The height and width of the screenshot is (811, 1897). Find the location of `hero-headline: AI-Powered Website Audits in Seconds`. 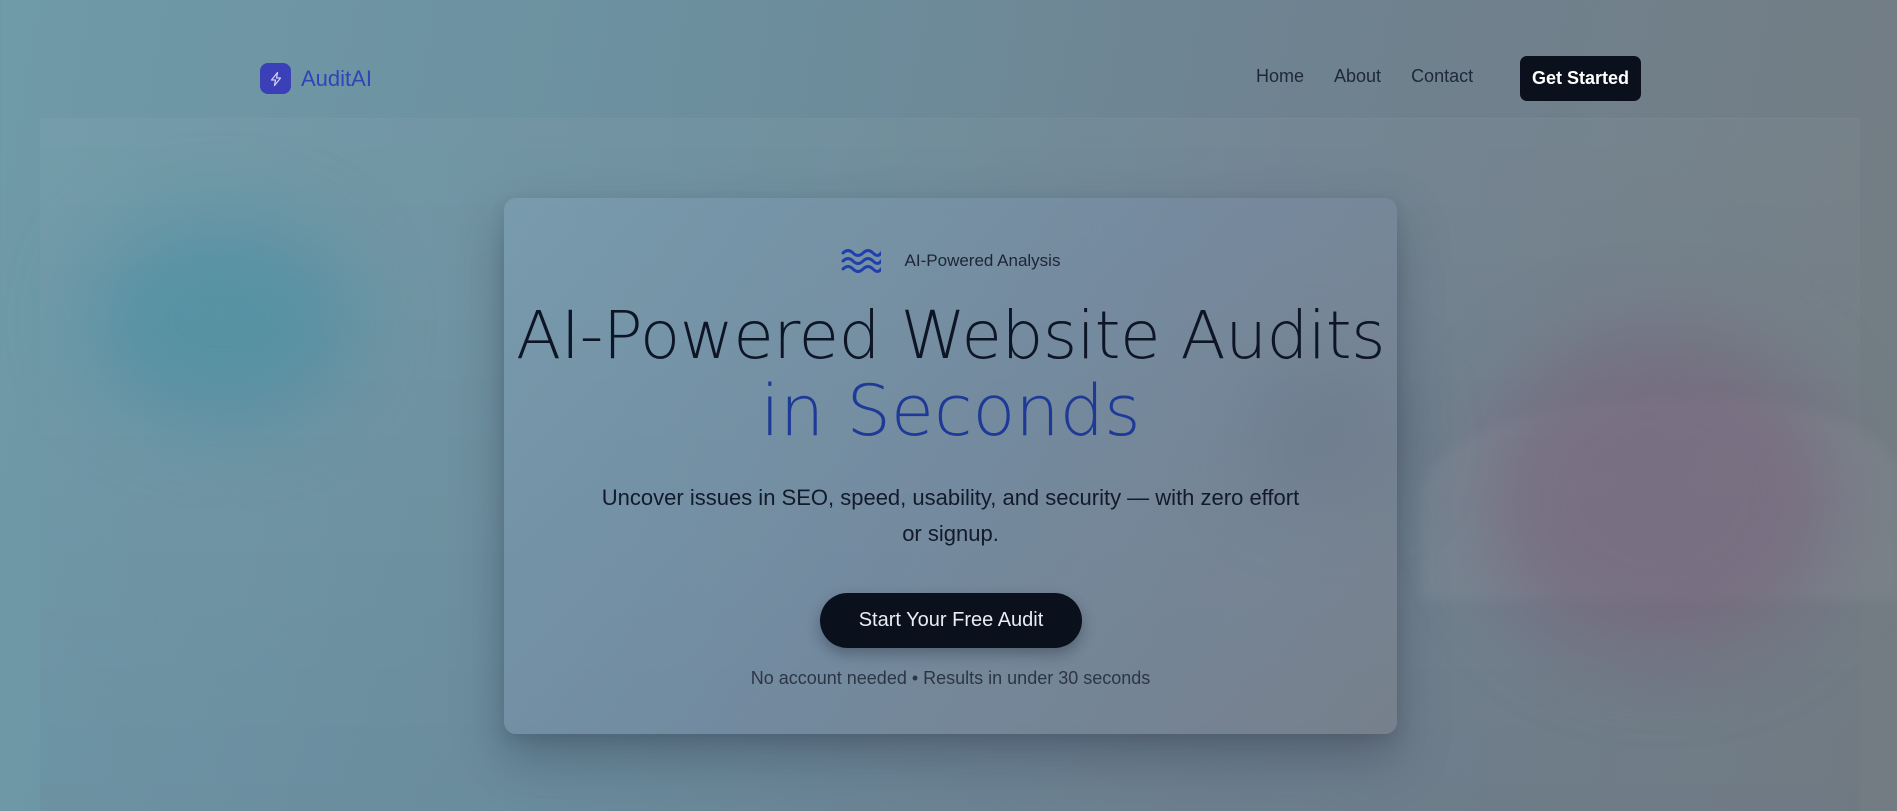

hero-headline: AI-Powered Website Audits in Seconds is located at coordinates (950, 374).